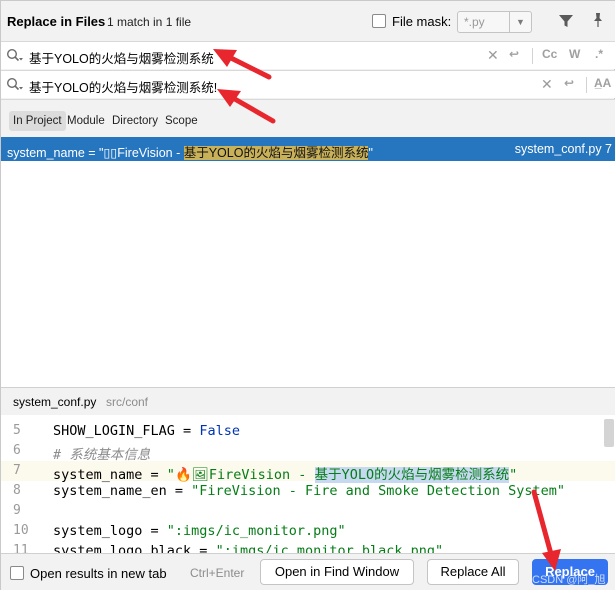 The width and height of the screenshot is (615, 590). What do you see at coordinates (308, 84) in the screenshot?
I see `replace-row: 基于YOLO的火焰与烟雾检测系统! ✕ ↩ A̲A` at bounding box center [308, 84].